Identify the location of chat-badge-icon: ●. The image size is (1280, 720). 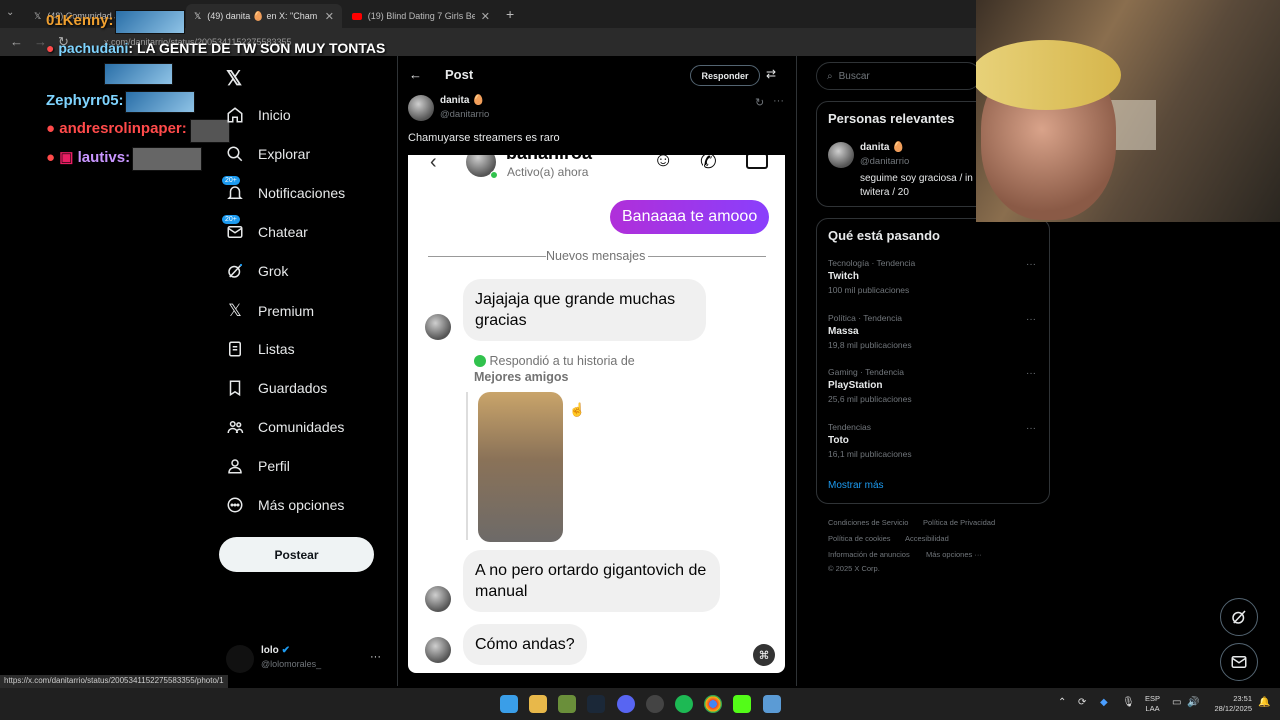
(50, 48).